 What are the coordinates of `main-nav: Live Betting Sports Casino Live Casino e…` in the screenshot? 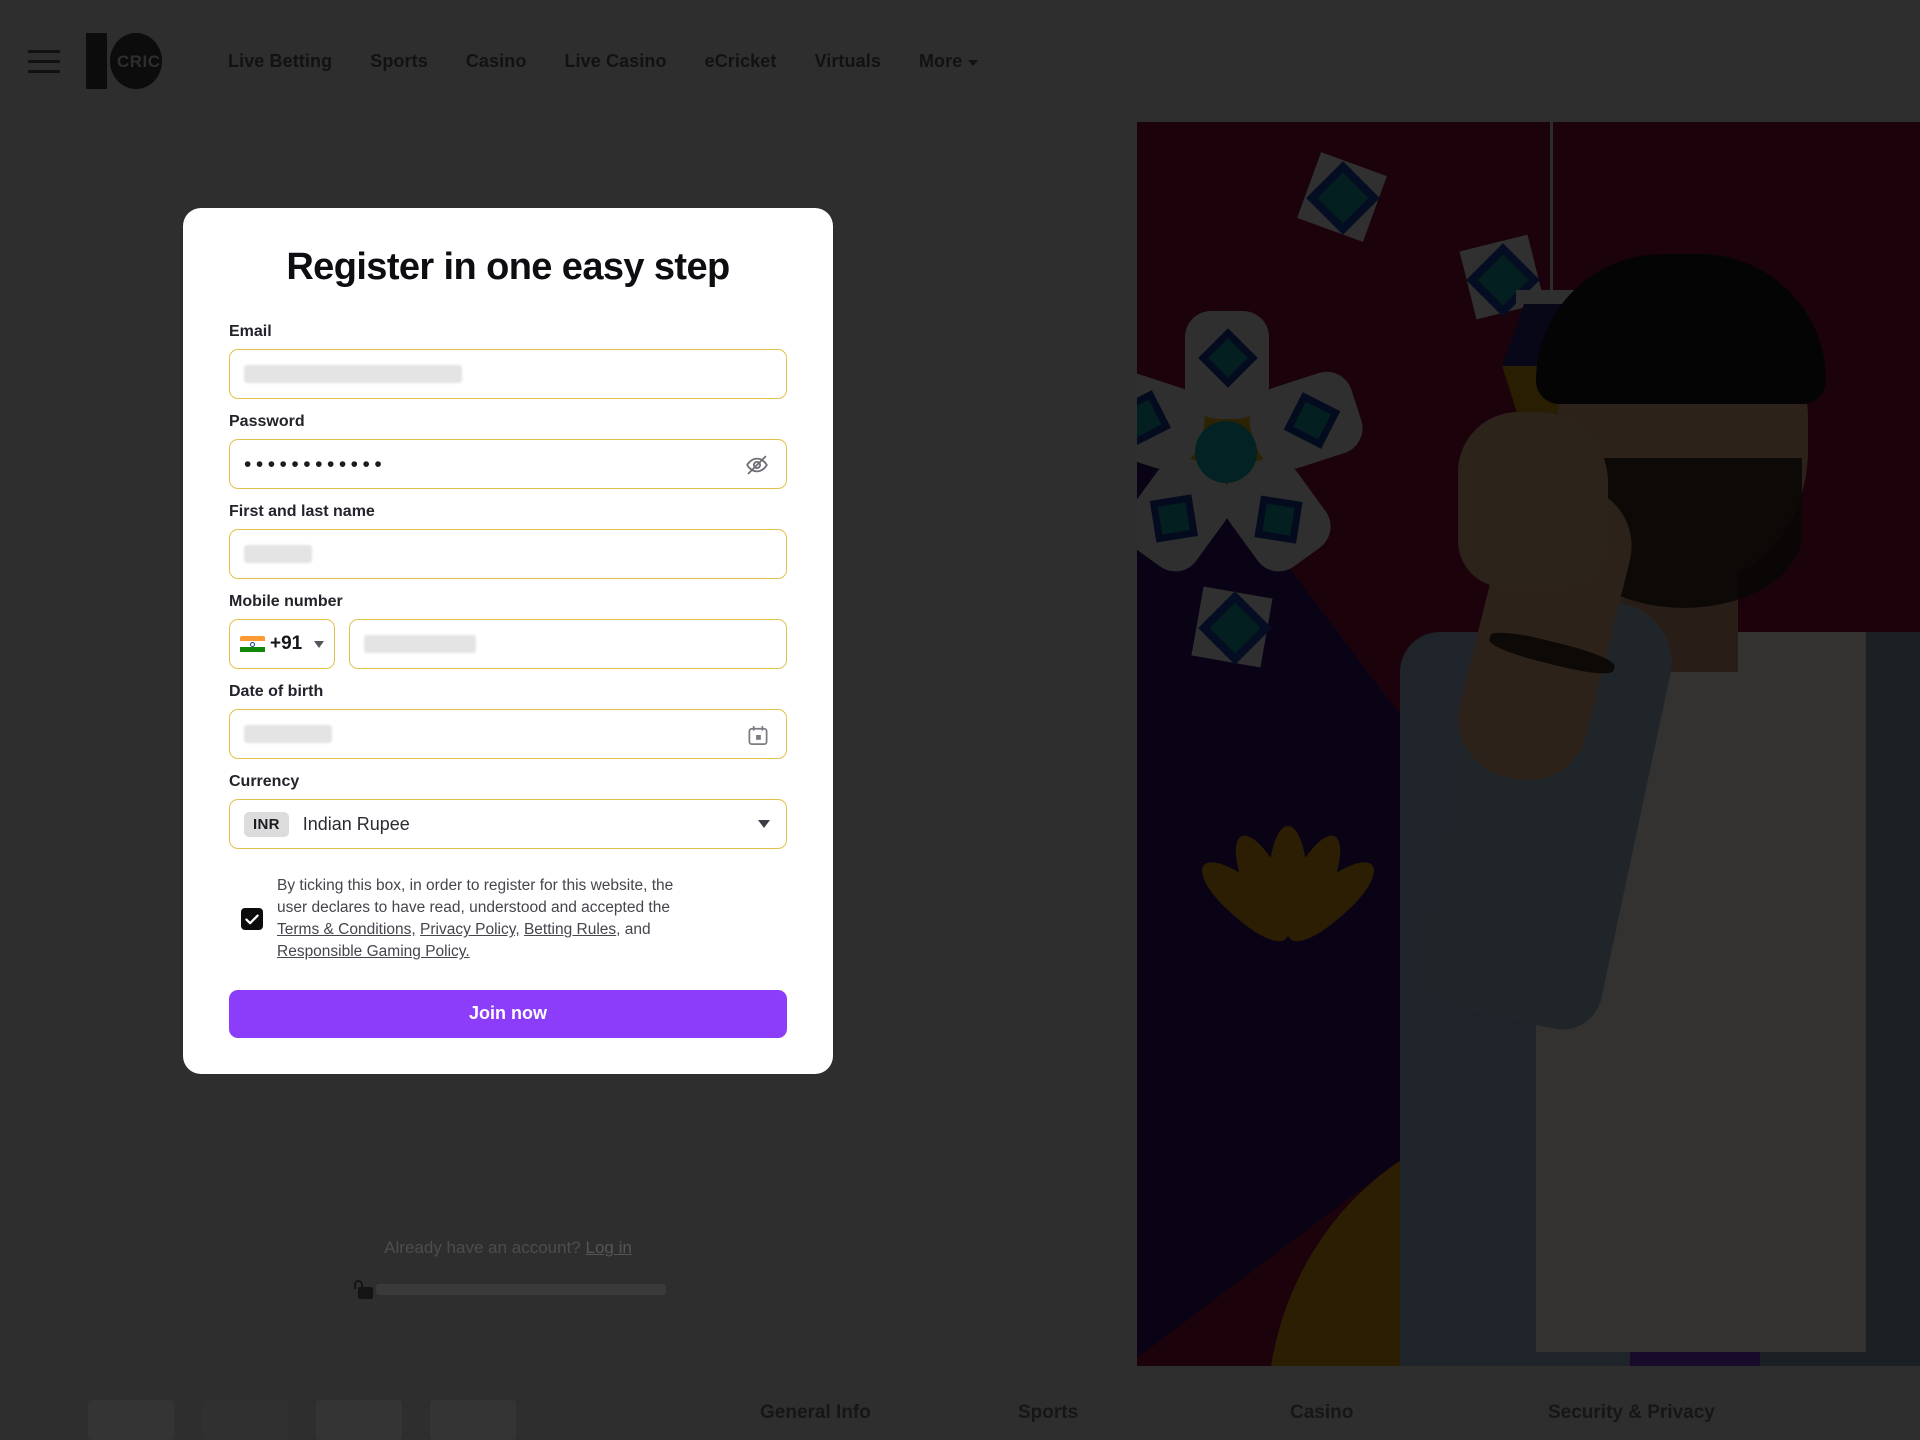 It's located at (603, 61).